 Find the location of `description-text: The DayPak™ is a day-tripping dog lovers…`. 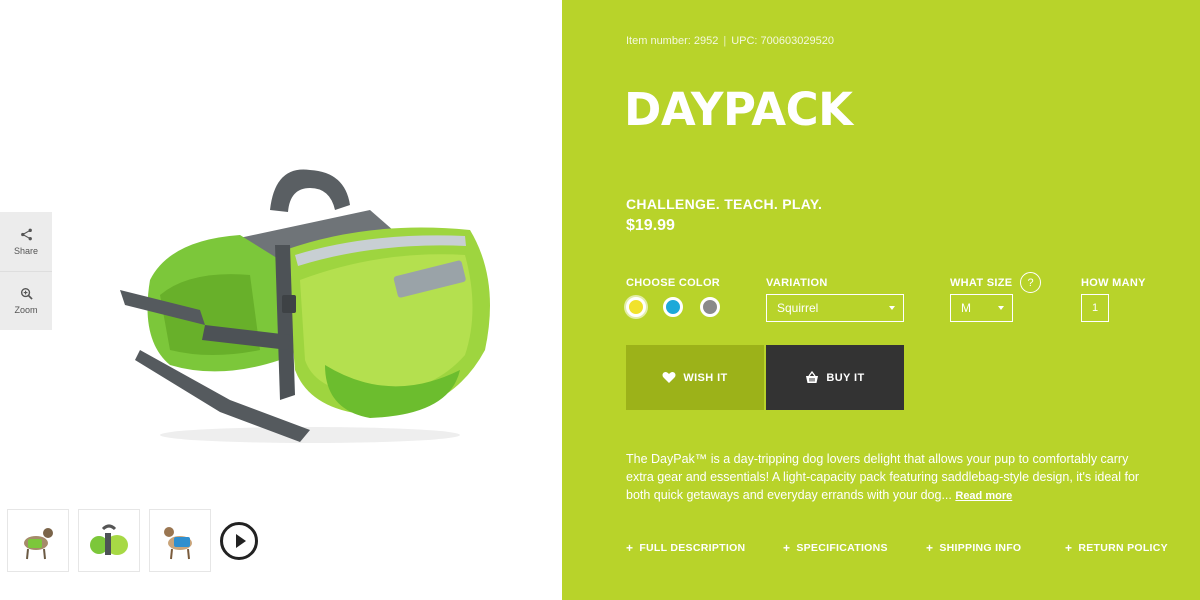

description-text: The DayPak™ is a day-tripping dog lovers… is located at coordinates (883, 477).